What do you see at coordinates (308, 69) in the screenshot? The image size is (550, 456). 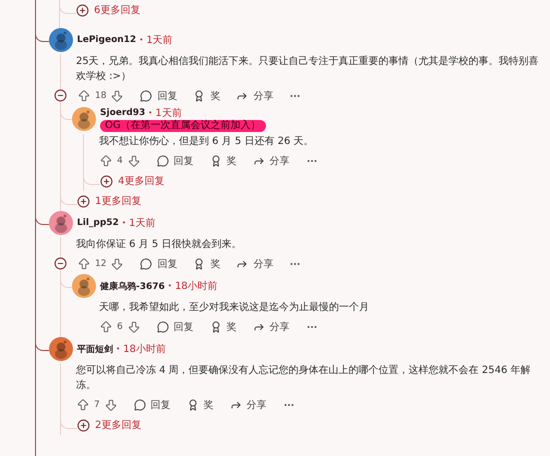 I see `comment-text: 25天，兄弟。我真心相信我们能活下来。只要让自己专注于真正重要的事情（尤其是学校的事。我特别喜欢学校 :>）` at bounding box center [308, 69].